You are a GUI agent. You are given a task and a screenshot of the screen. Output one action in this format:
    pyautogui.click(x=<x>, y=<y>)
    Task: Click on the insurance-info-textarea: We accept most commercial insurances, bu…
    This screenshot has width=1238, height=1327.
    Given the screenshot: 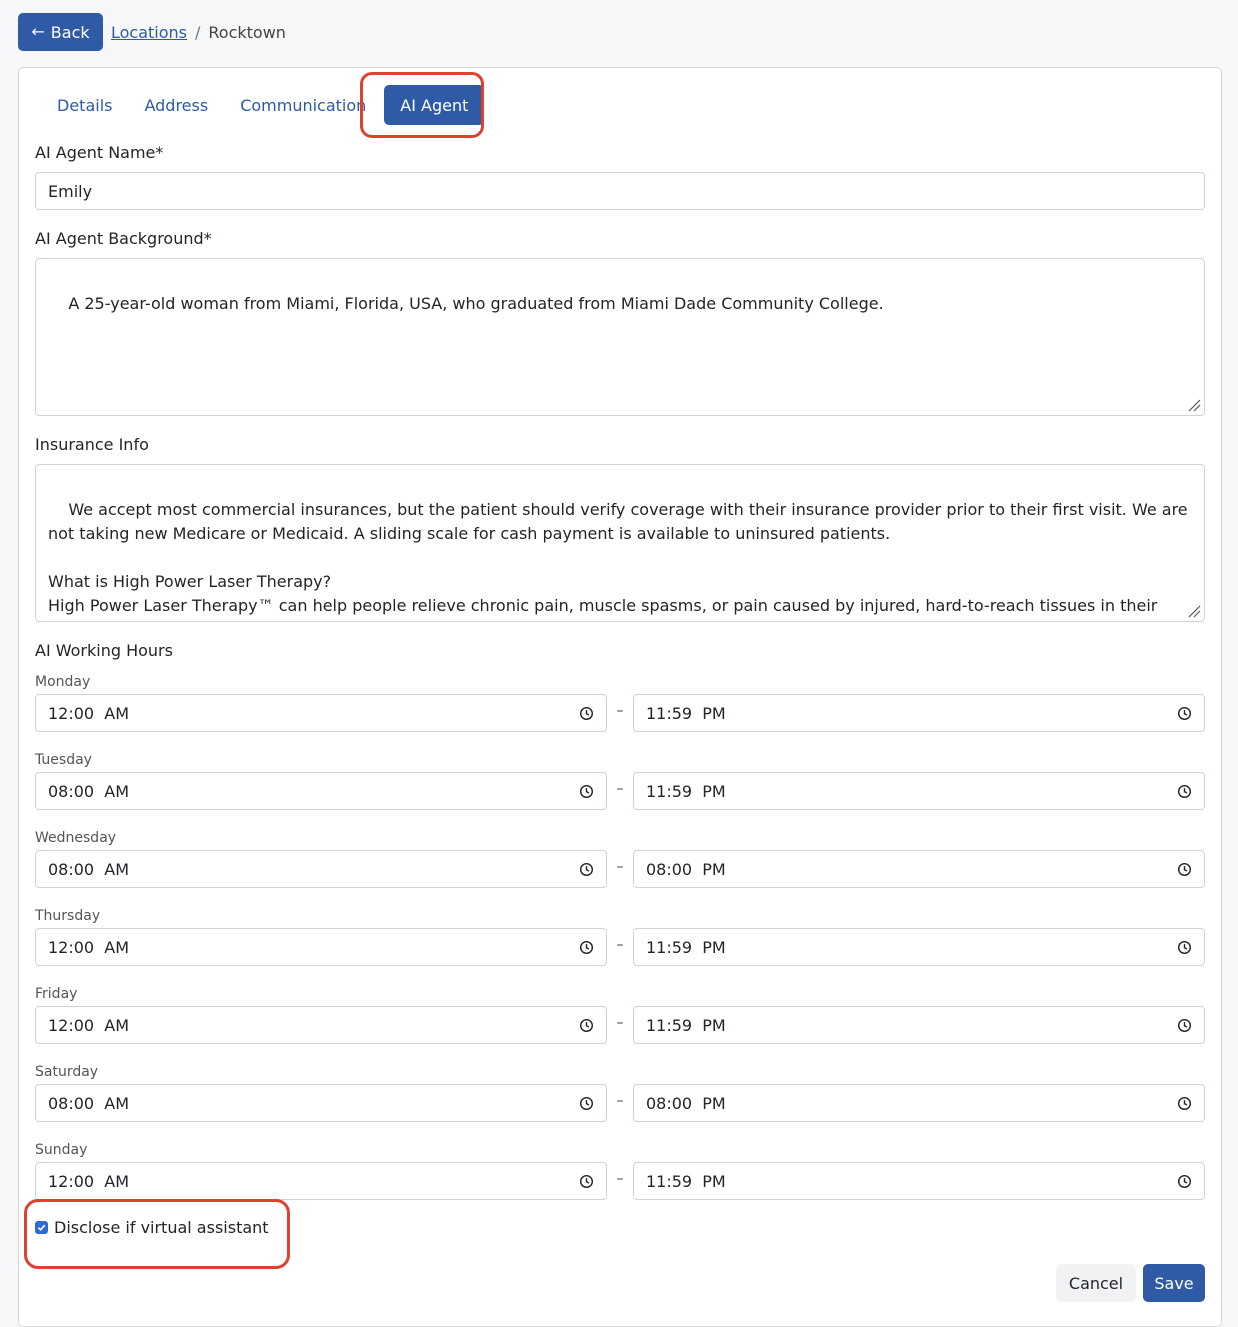 What is the action you would take?
    pyautogui.click(x=620, y=543)
    